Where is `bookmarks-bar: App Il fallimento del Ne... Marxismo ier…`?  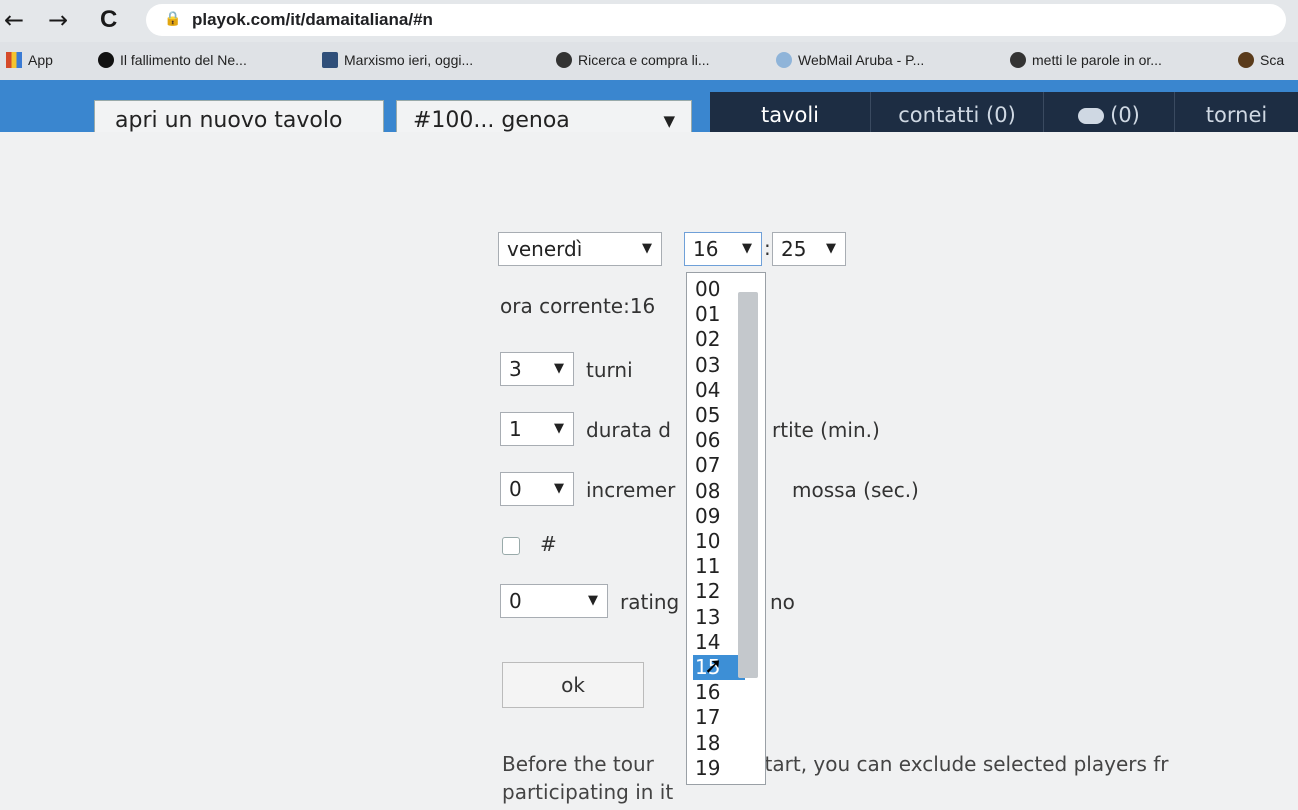 bookmarks-bar: App Il fallimento del Ne... Marxismo ier… is located at coordinates (649, 61).